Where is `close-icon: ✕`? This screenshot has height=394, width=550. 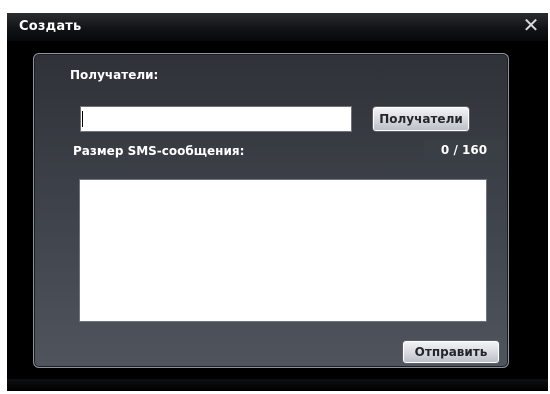
close-icon: ✕ is located at coordinates (531, 25).